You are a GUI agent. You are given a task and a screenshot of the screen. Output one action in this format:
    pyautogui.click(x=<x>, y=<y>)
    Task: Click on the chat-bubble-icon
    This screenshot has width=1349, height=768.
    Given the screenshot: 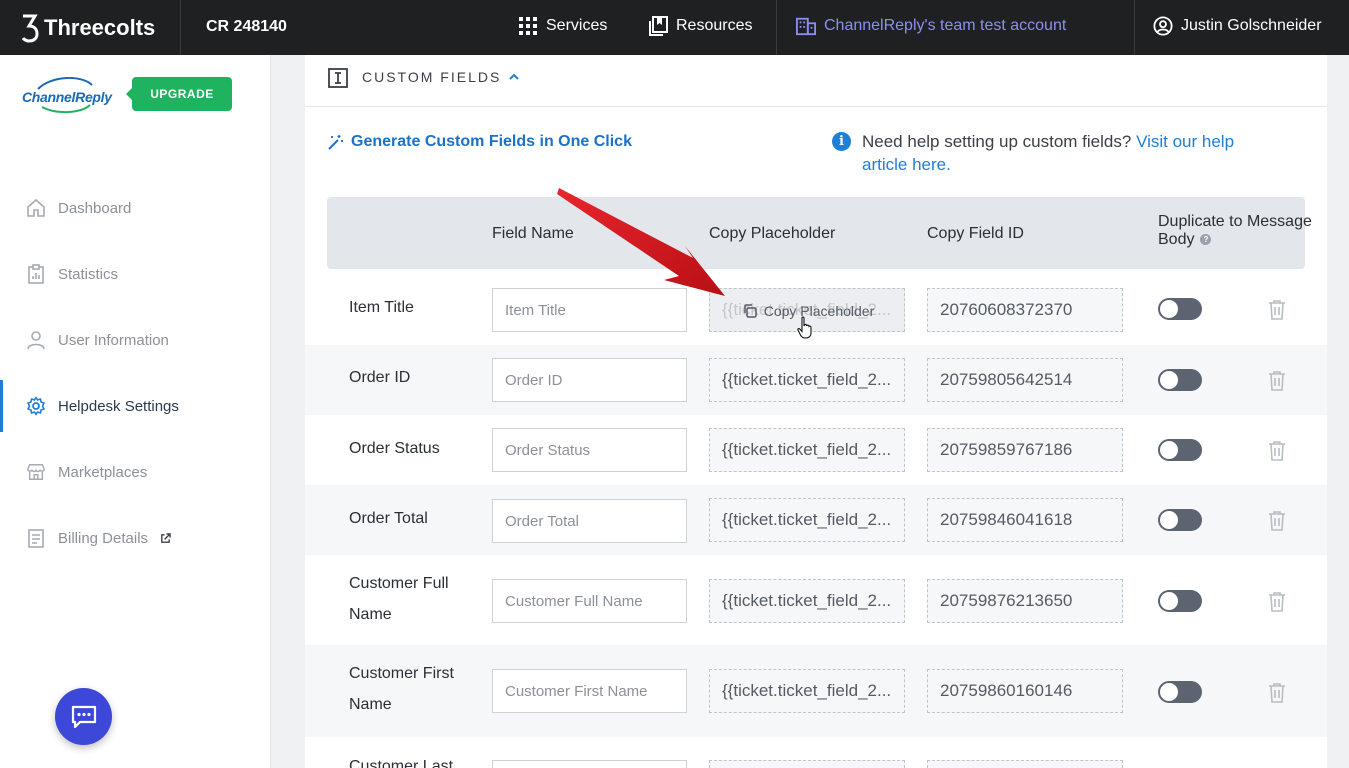 What is the action you would take?
    pyautogui.click(x=83, y=716)
    